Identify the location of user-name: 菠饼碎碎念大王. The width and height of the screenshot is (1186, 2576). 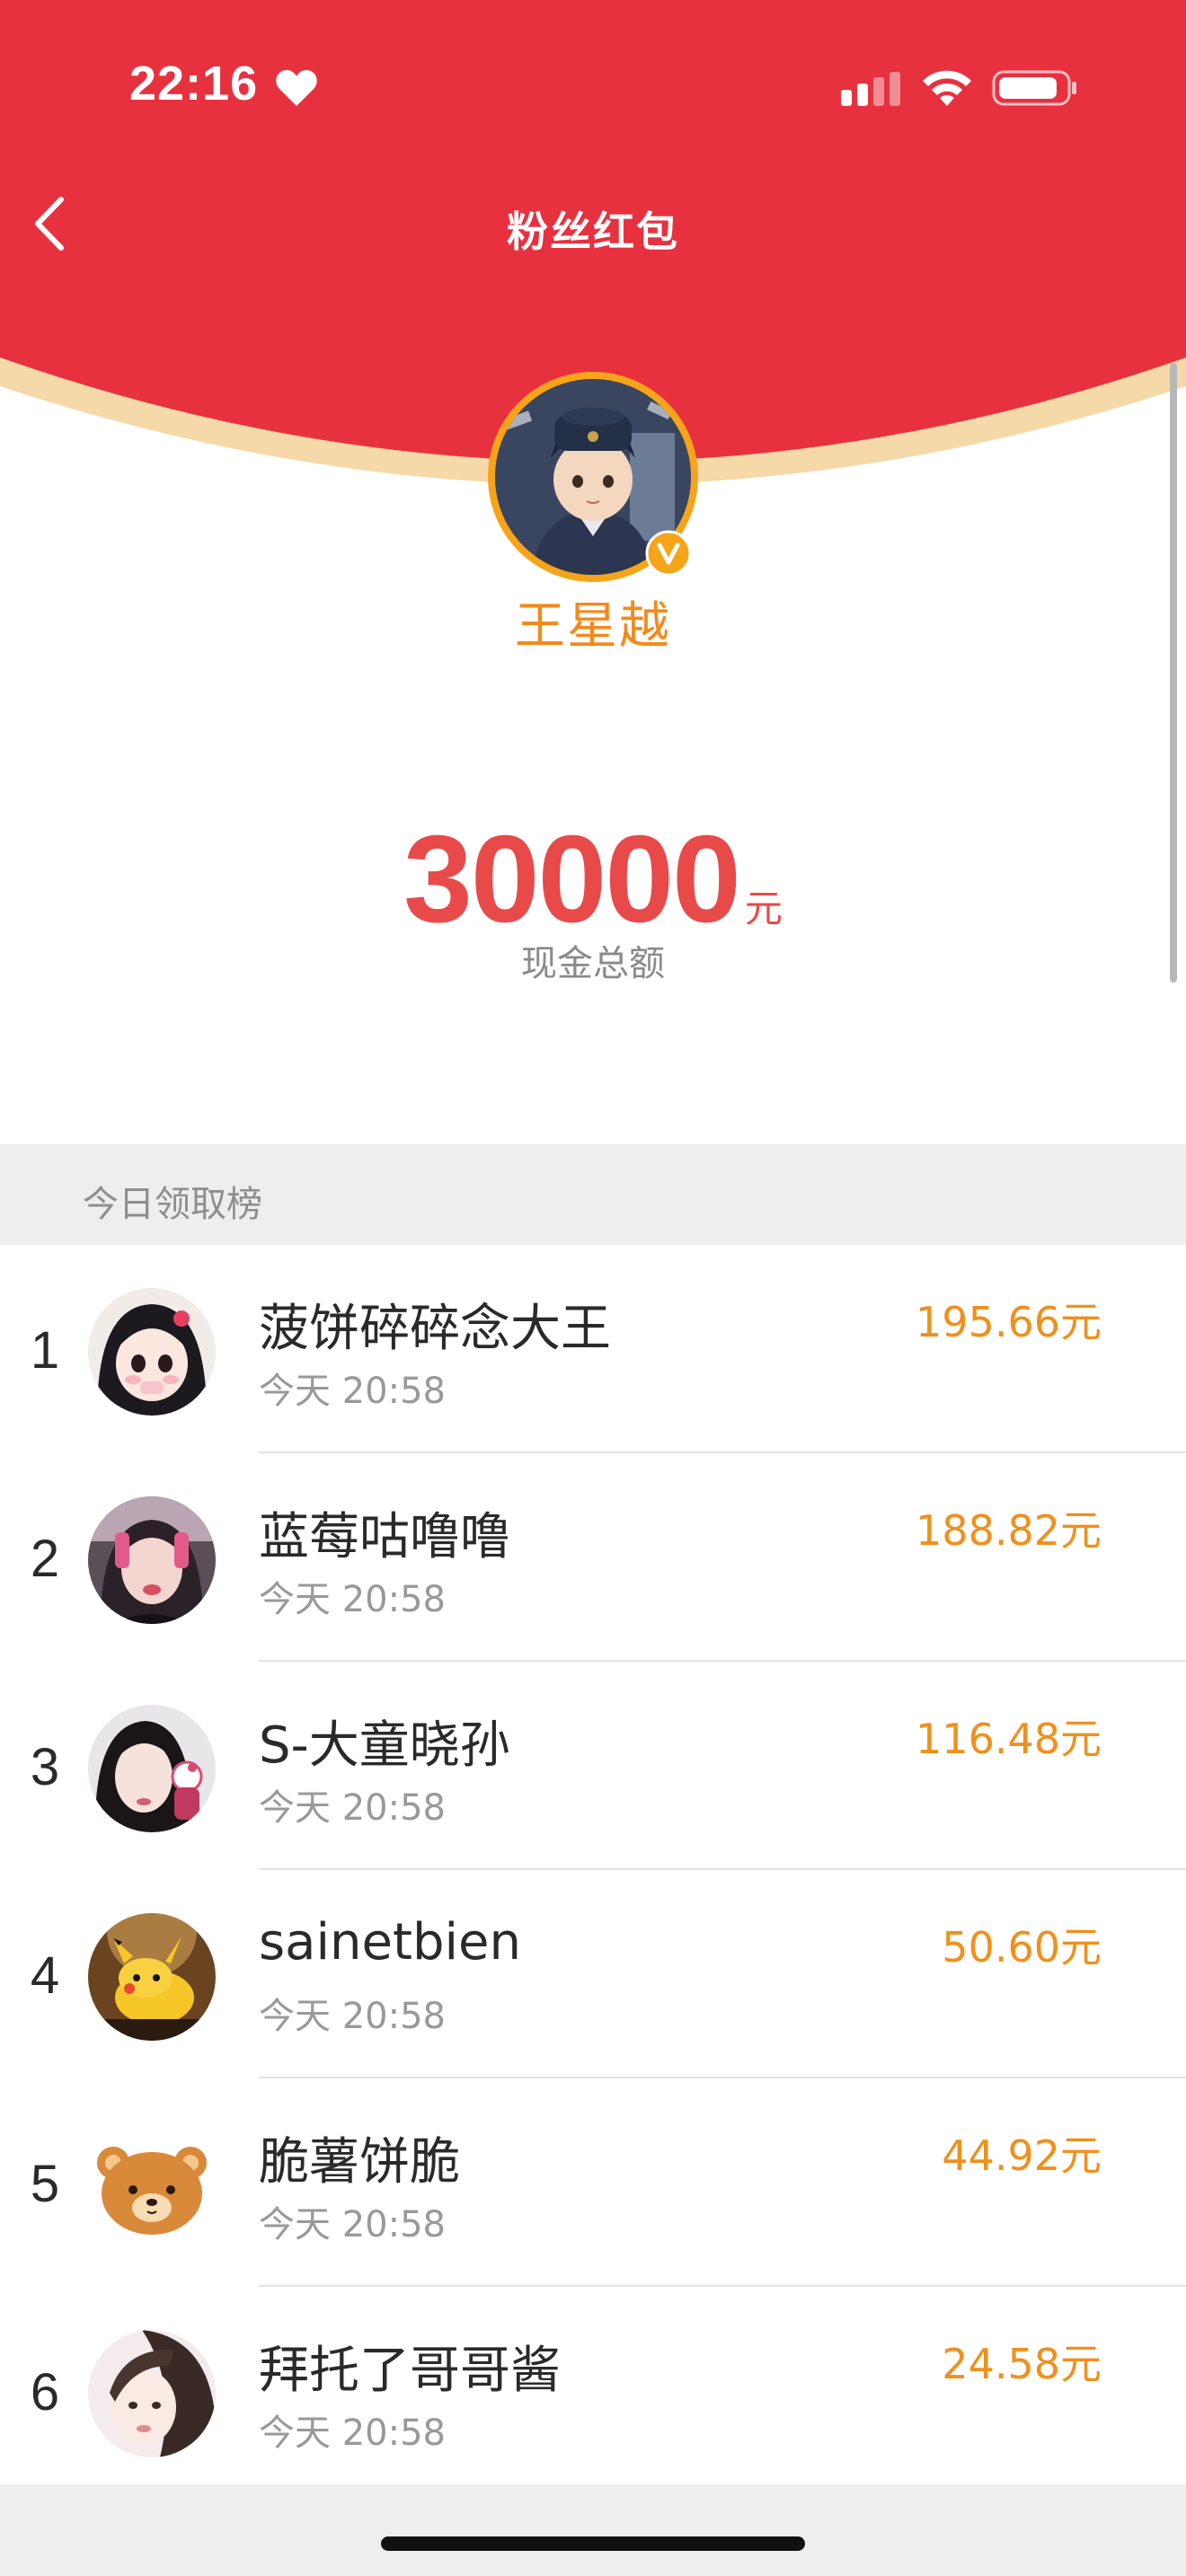
(435, 1329).